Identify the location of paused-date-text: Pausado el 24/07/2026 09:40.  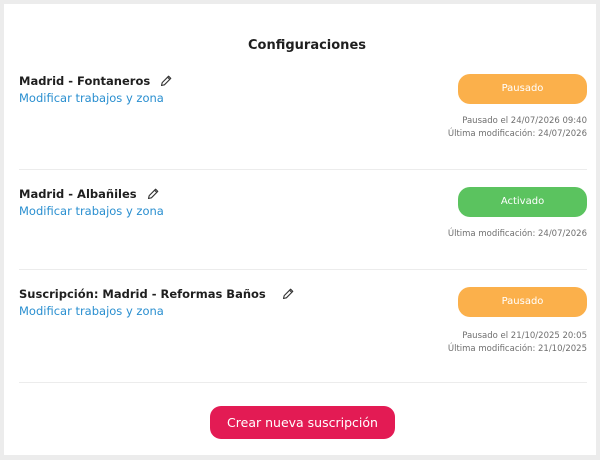
(524, 121).